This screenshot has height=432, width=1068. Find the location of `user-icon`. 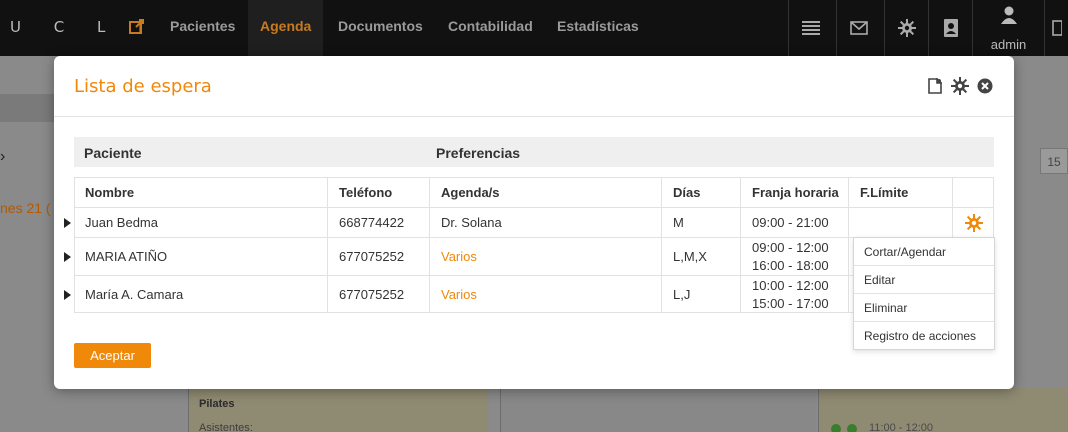

user-icon is located at coordinates (1009, 15).